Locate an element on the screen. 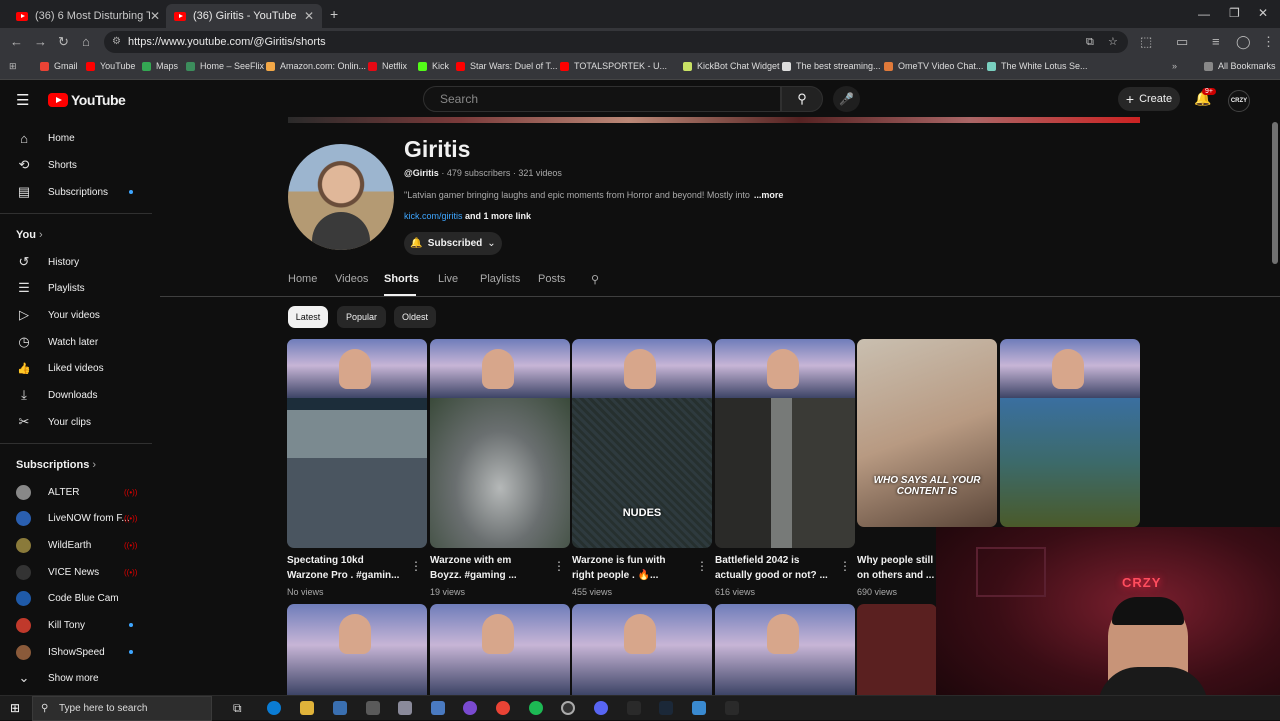 This screenshot has height=721, width=1280. all-bookmarks: All Bookmarks is located at coordinates (1240, 66).